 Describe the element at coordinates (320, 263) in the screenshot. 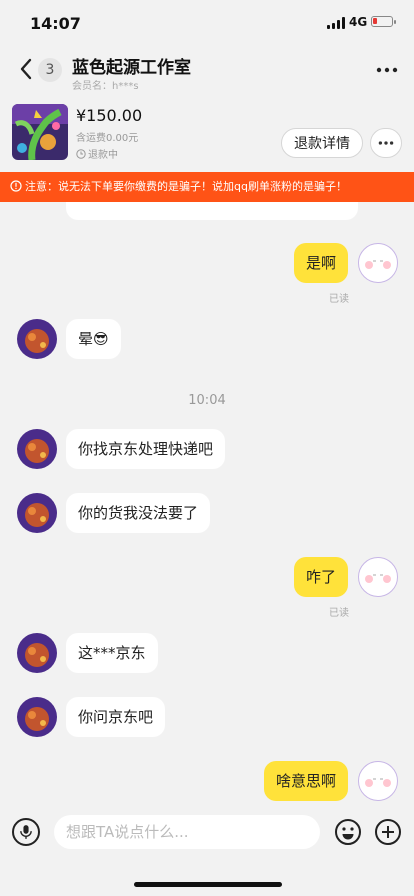

I see `my-message-bubble: 是啊` at that location.